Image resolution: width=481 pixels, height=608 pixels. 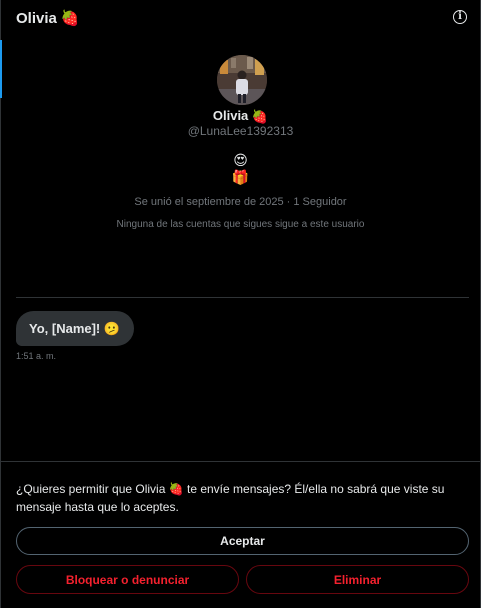 I want to click on message-bubble: Yo, [Name]! 🫤, so click(x=75, y=328).